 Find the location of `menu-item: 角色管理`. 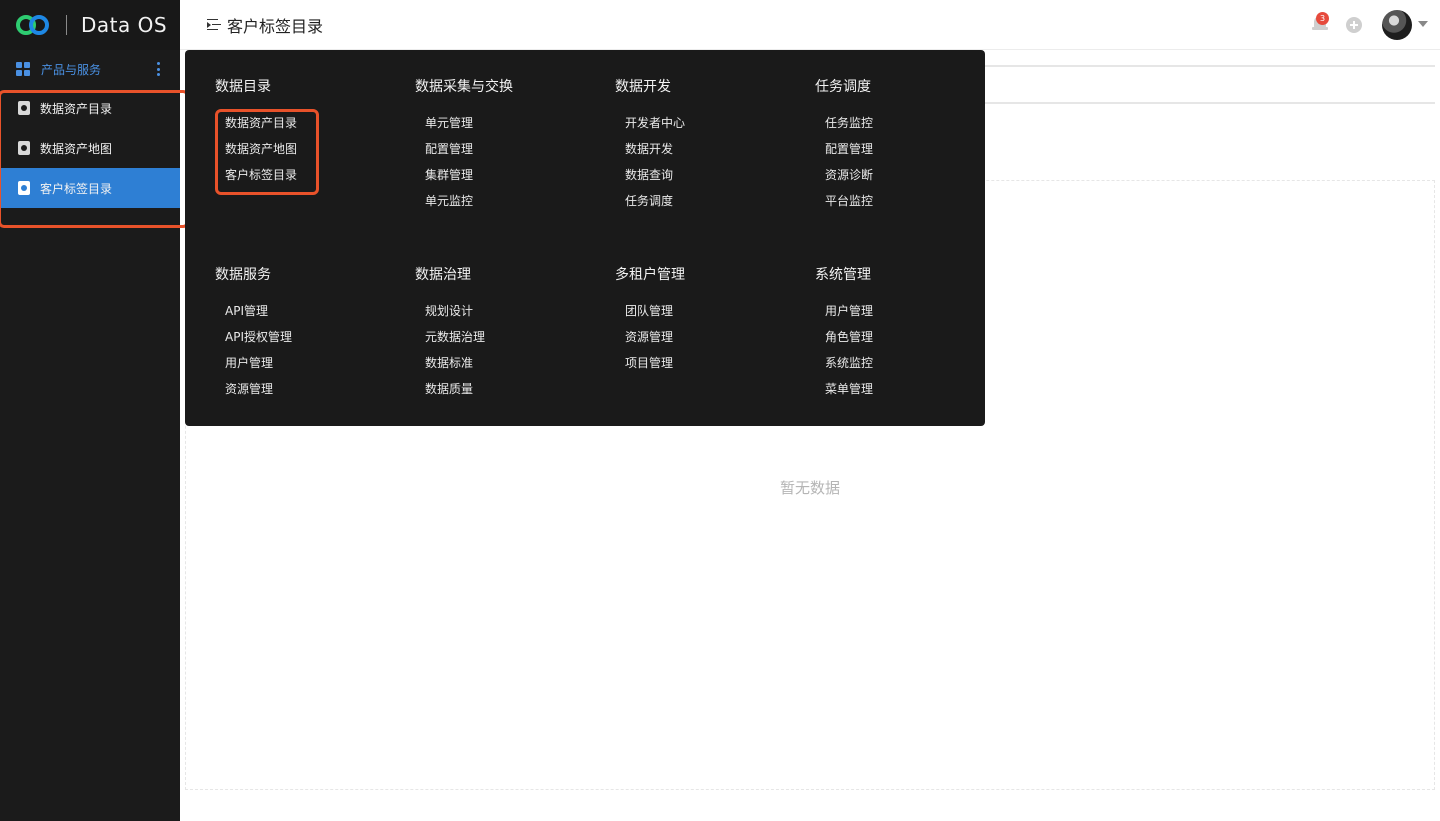

menu-item: 角色管理 is located at coordinates (920, 337).